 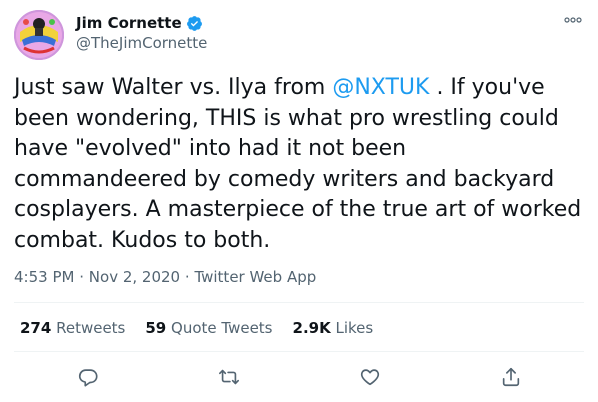 What do you see at coordinates (88, 377) in the screenshot?
I see `reply-icon` at bounding box center [88, 377].